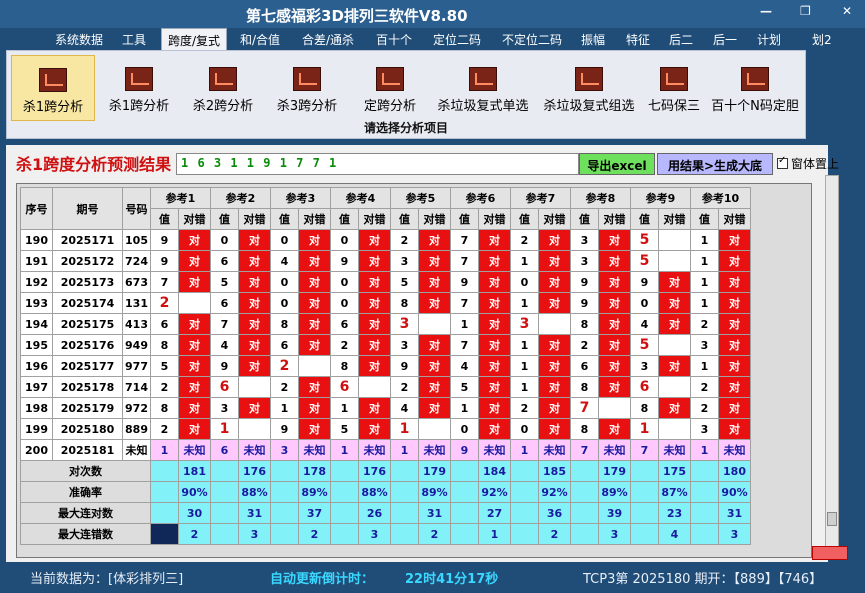  What do you see at coordinates (822, 39) in the screenshot?
I see `menu-plan2: 划2` at bounding box center [822, 39].